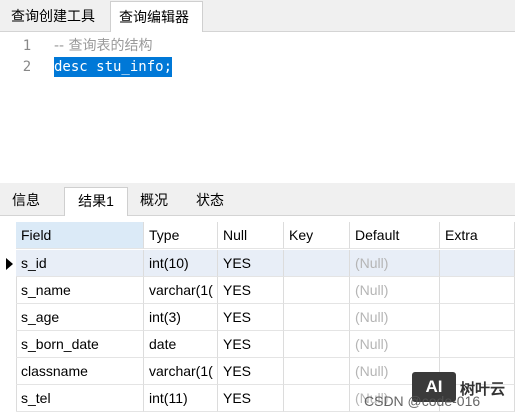  What do you see at coordinates (422, 401) in the screenshot?
I see `watermark-text: CSDN @code-016` at bounding box center [422, 401].